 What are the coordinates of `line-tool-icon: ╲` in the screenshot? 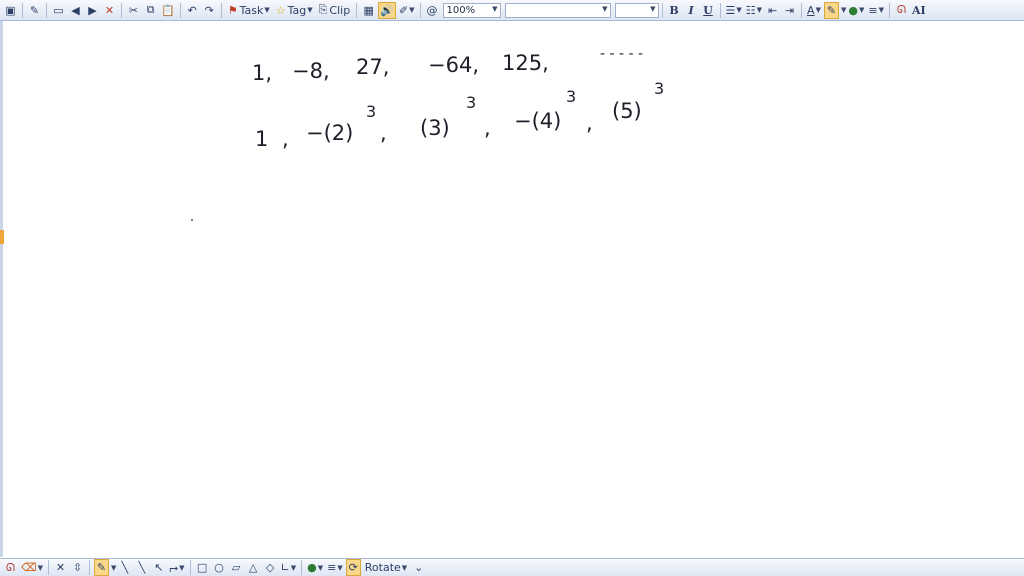 It's located at (124, 567).